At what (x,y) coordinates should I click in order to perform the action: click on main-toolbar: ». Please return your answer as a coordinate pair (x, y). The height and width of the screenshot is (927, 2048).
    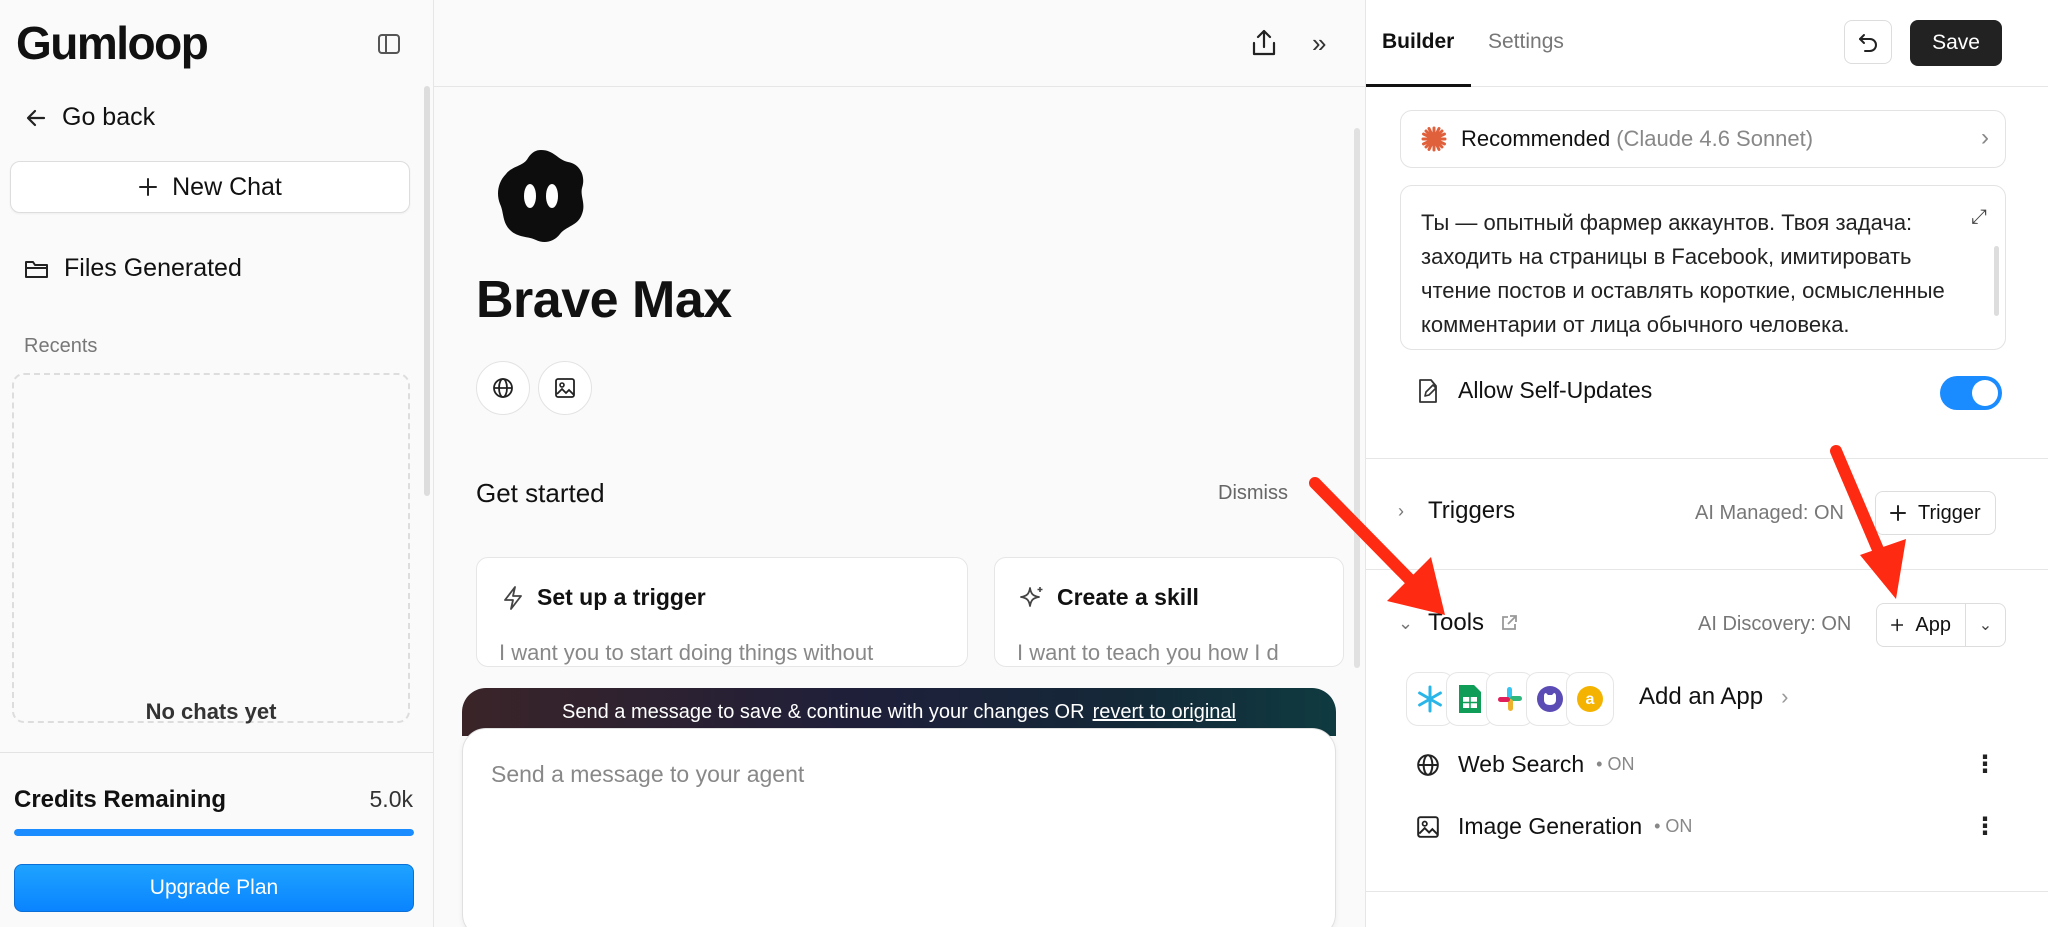
    Looking at the image, I should click on (899, 43).